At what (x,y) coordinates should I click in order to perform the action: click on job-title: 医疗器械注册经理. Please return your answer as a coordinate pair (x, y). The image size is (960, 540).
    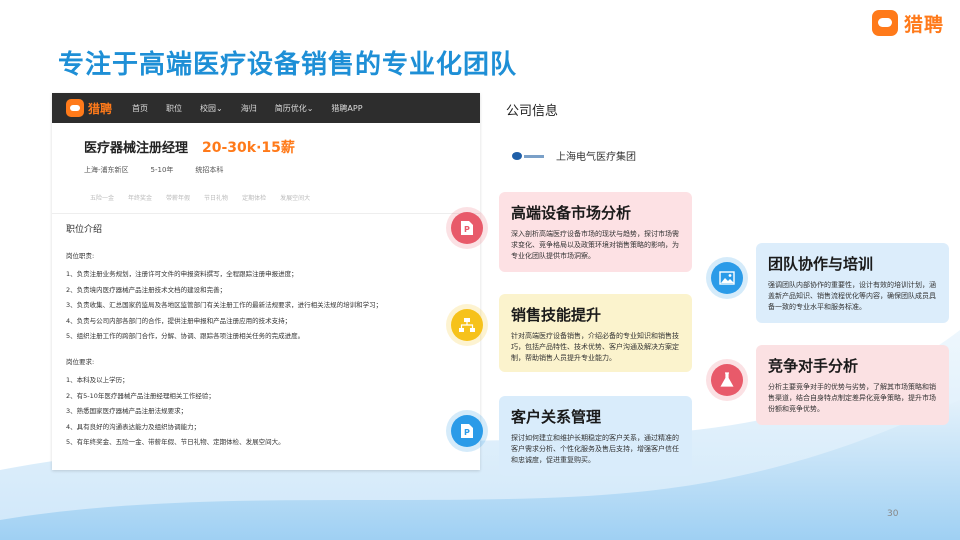
    Looking at the image, I should click on (136, 148).